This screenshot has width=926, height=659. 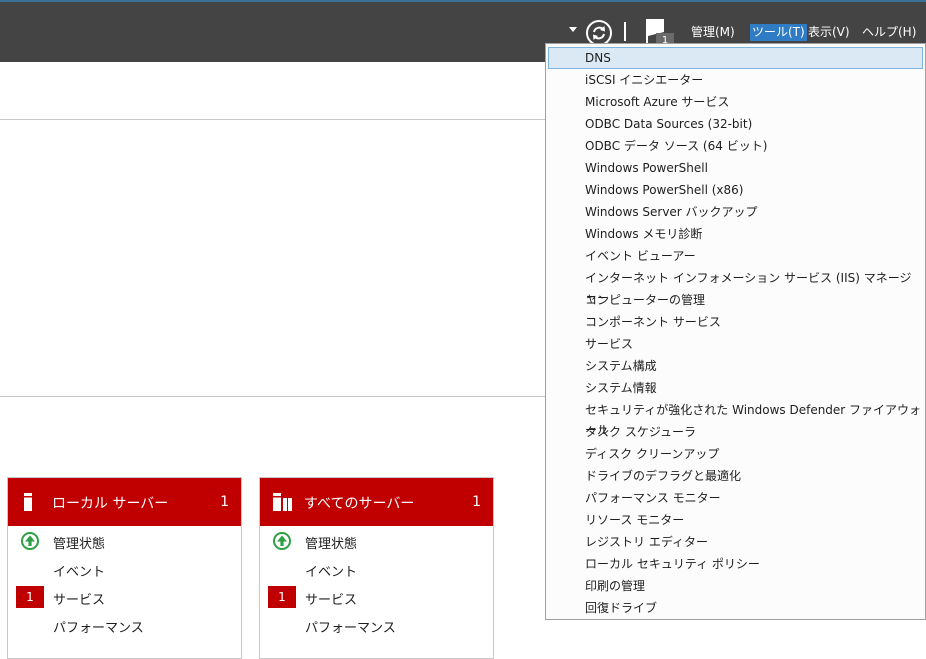 What do you see at coordinates (735, 454) in the screenshot?
I see `menu-item-disk-cleanup: ディスク クリーンアップ` at bounding box center [735, 454].